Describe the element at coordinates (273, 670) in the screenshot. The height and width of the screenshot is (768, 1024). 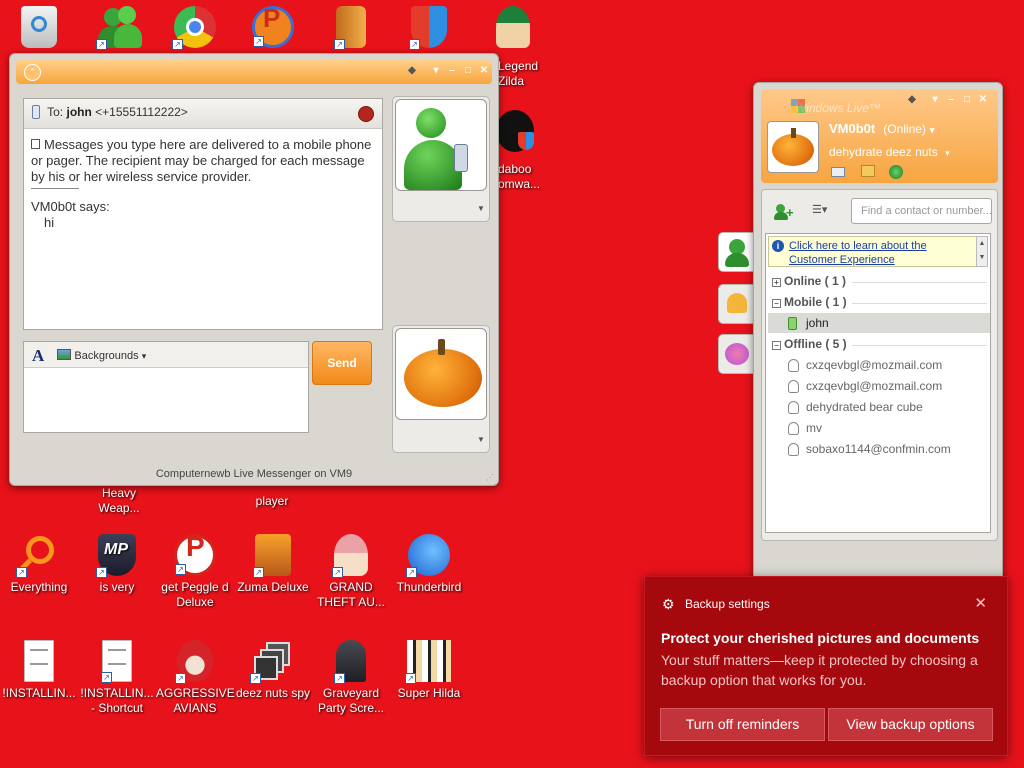
I see `desktop-icon-deez-nuts-spy: ↗ deez nuts spy` at that location.